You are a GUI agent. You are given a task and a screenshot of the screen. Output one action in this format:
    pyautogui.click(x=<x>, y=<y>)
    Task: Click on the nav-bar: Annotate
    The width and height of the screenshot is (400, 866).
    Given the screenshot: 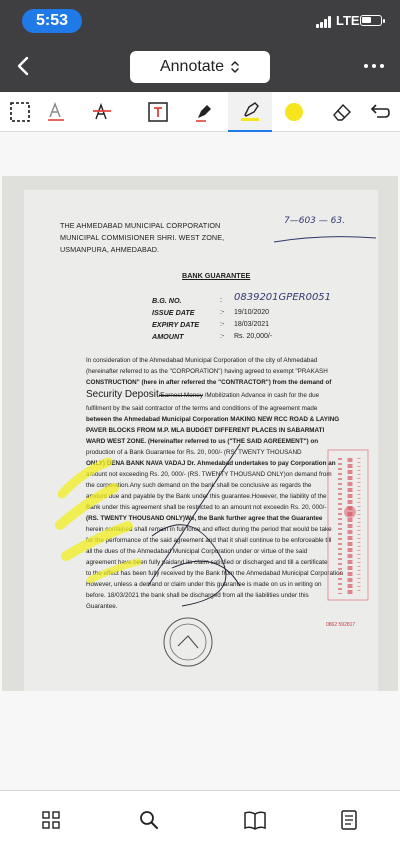 What is the action you would take?
    pyautogui.click(x=200, y=66)
    